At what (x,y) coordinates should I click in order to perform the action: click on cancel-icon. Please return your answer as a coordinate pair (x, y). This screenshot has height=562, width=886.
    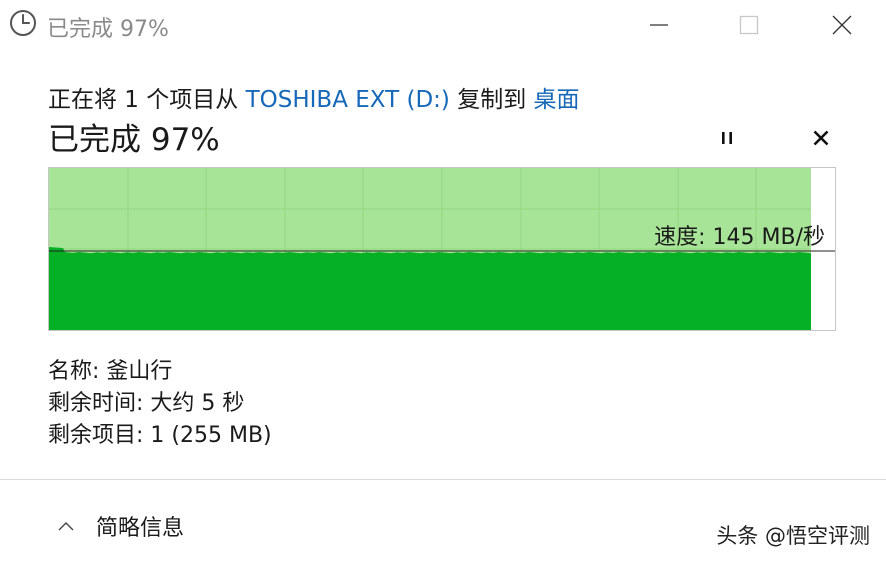
    Looking at the image, I should click on (821, 138).